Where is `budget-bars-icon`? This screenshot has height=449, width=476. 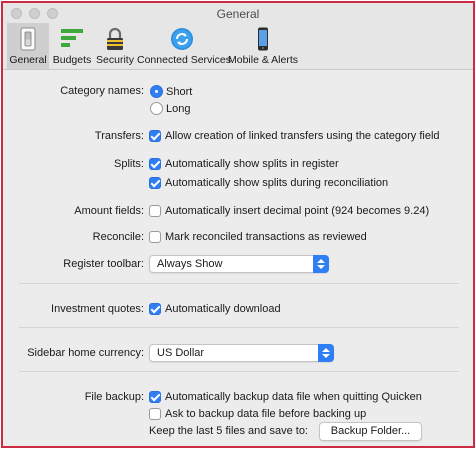 budget-bars-icon is located at coordinates (72, 38).